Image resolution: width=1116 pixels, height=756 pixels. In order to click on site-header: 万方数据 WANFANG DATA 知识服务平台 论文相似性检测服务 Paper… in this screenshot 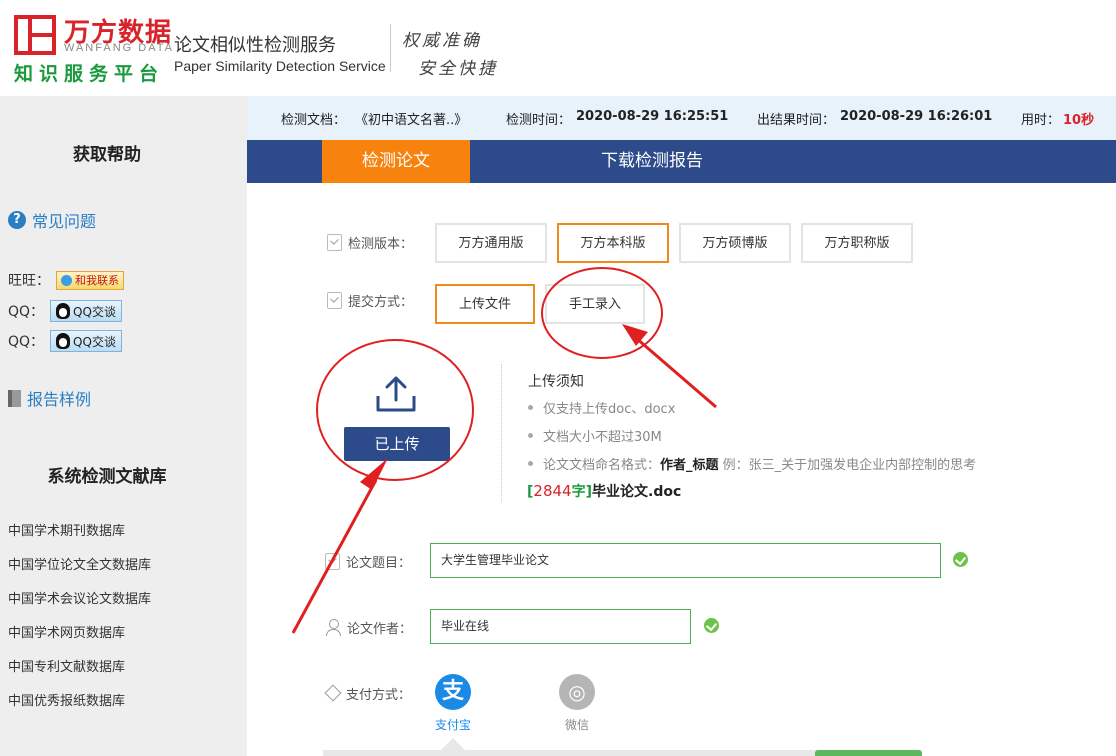, I will do `click(558, 48)`.